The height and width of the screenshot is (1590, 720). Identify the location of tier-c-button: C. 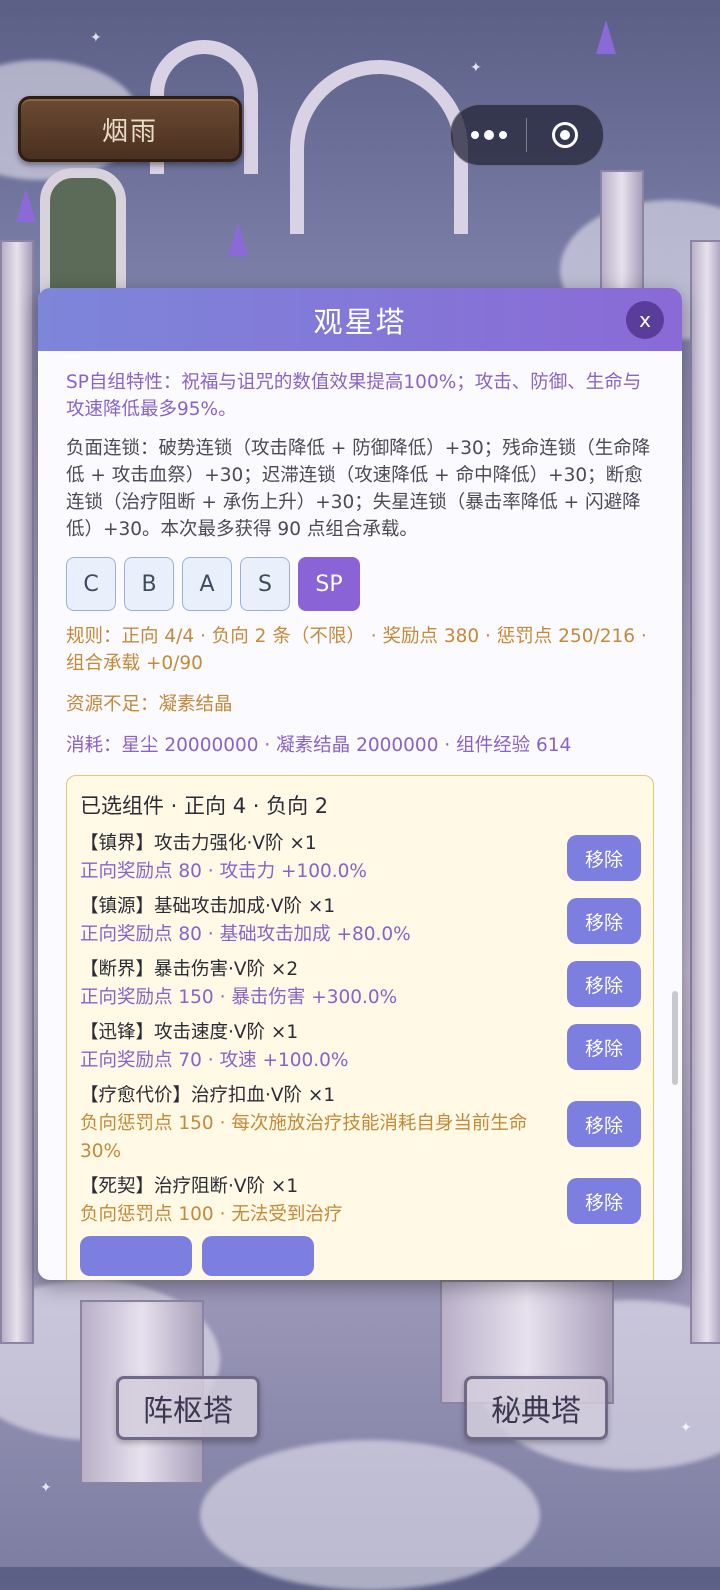
(91, 584).